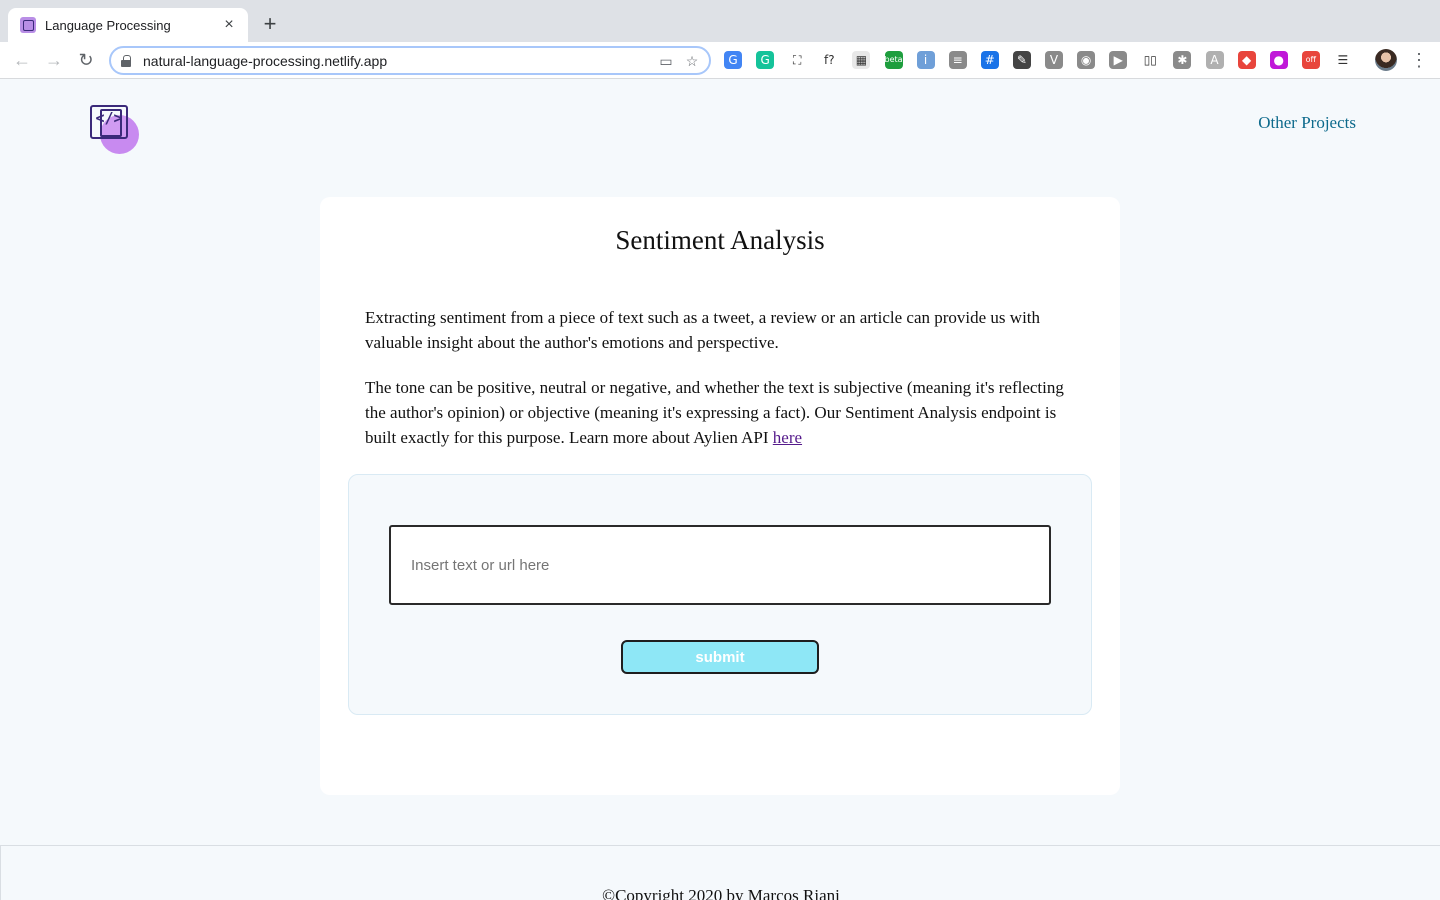  I want to click on info-extension-icon: i, so click(925, 60).